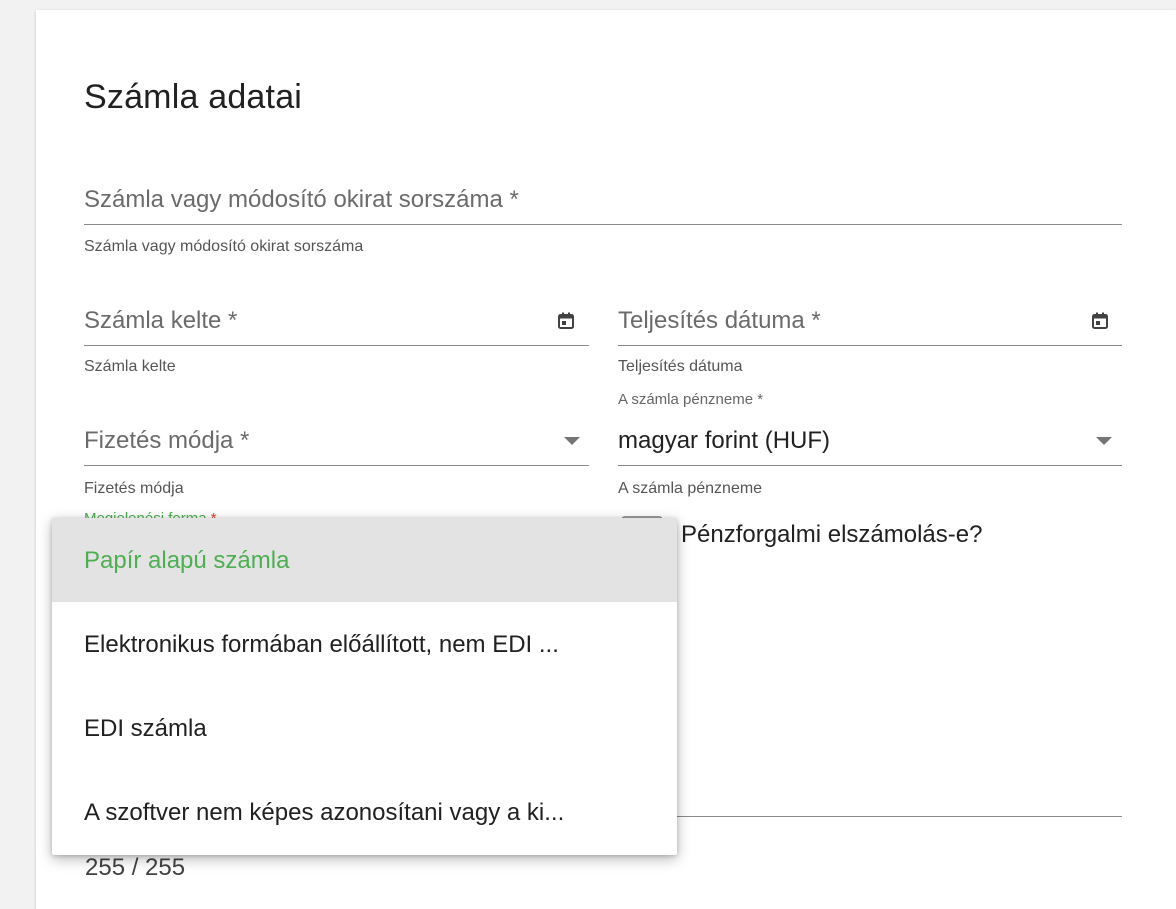  I want to click on cash-accounting-label: Pénzforgalmi elszámolás-e?, so click(832, 534).